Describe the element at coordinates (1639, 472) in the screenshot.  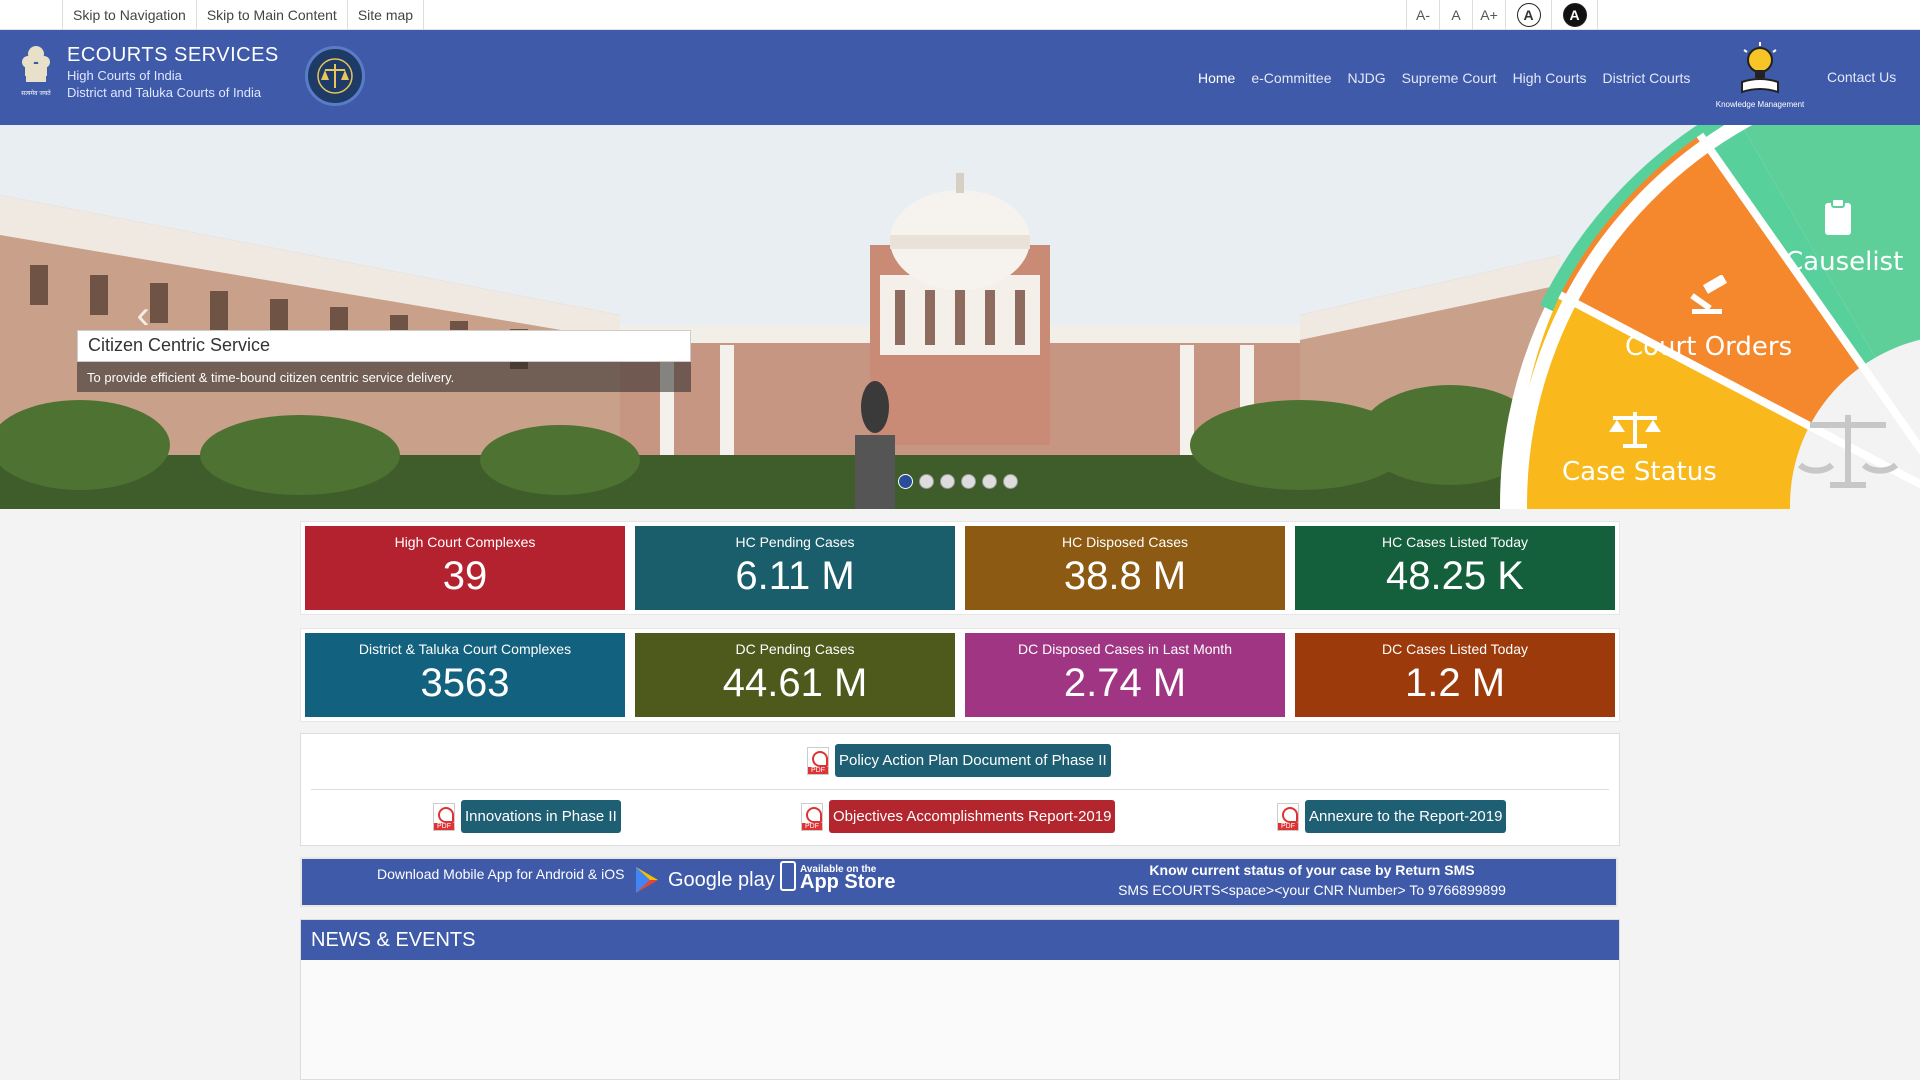
I see `case-status-link: Case Status` at that location.